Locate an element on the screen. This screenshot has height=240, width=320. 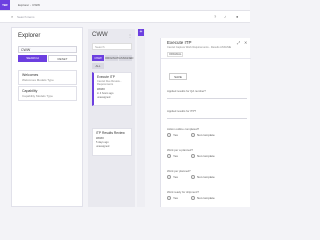
app-logo: TBF is located at coordinates (5, 5).